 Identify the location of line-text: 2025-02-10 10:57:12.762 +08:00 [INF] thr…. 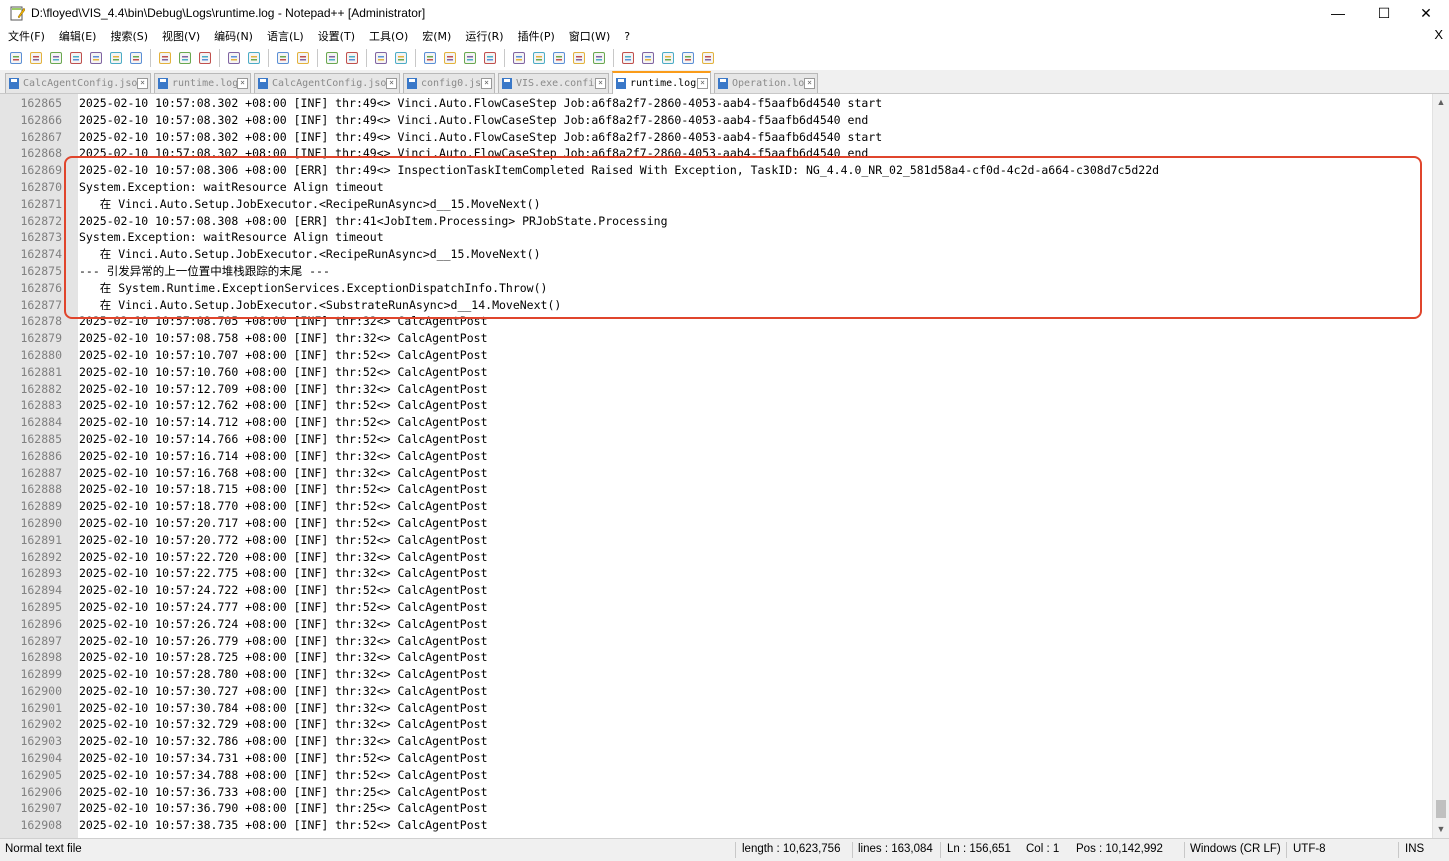
(283, 405).